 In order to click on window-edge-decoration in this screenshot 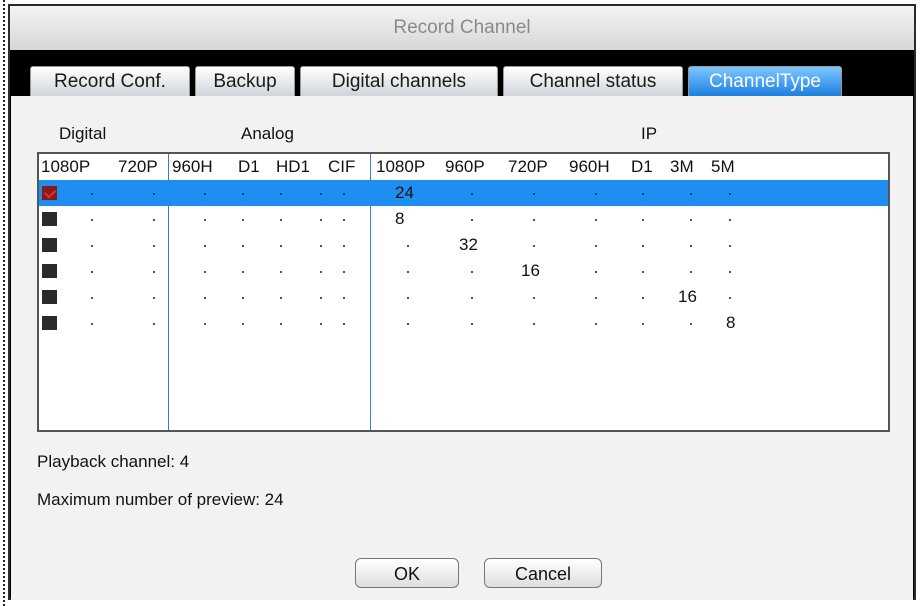, I will do `click(4, 303)`.